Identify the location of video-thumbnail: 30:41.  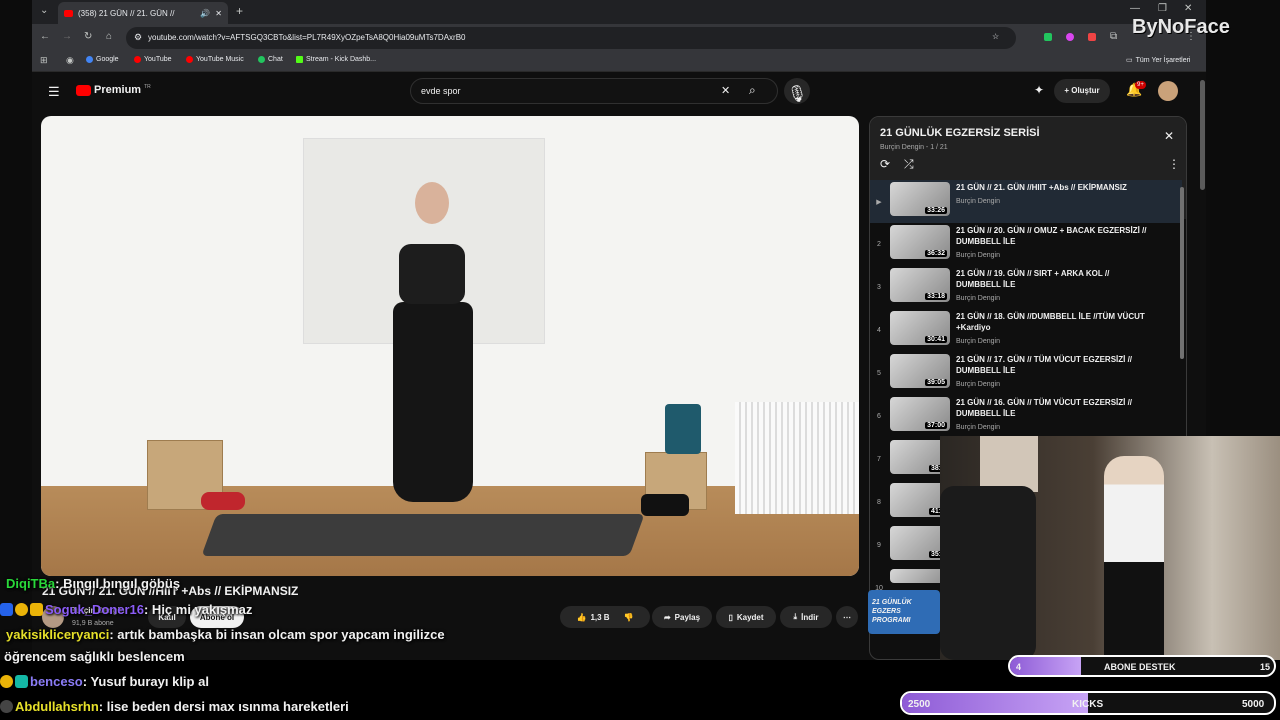
(920, 328).